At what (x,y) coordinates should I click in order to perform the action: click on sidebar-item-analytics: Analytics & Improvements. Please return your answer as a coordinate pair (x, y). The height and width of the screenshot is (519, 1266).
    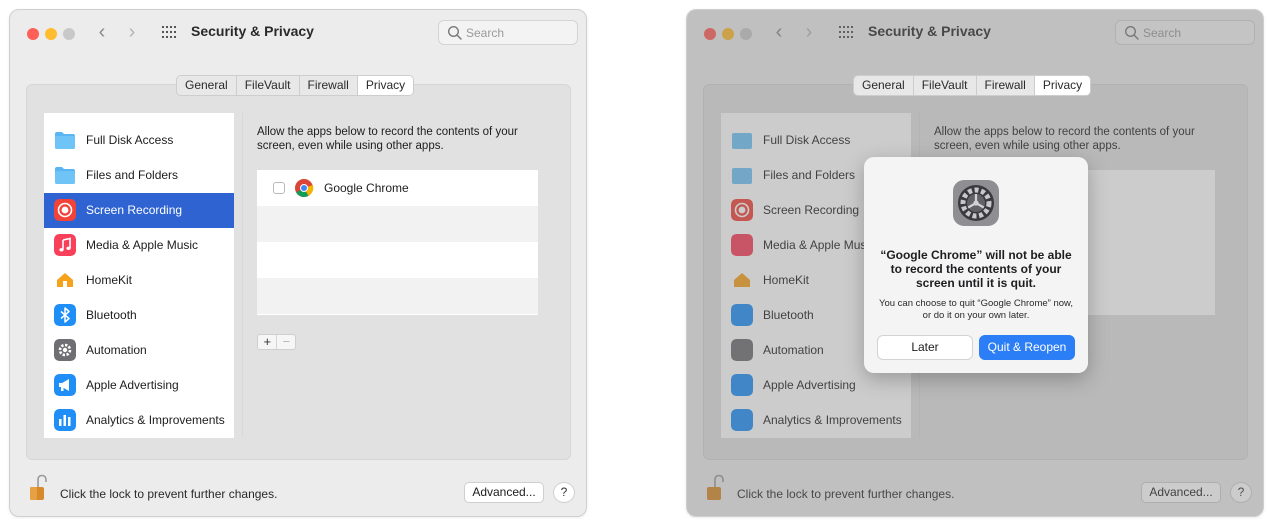
    Looking at the image, I should click on (139, 420).